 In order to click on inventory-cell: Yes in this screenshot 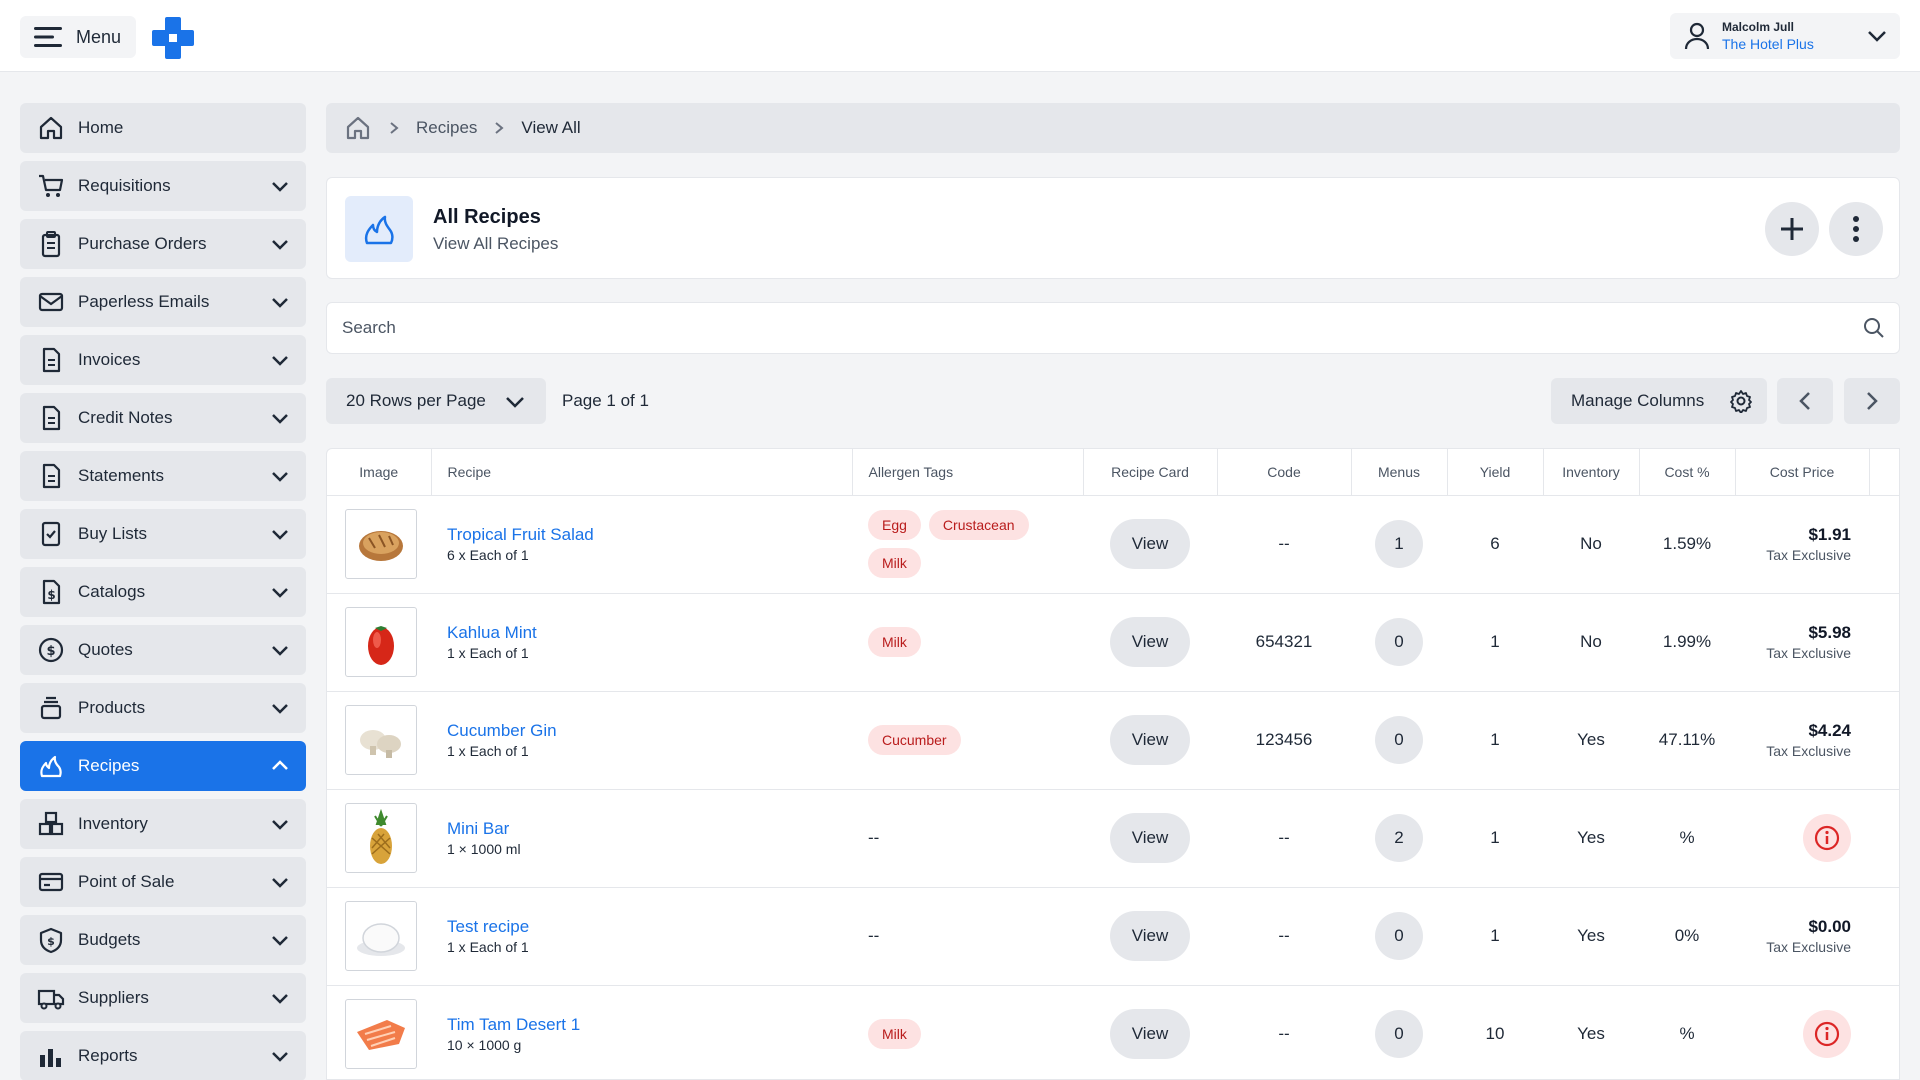, I will do `click(1591, 1032)`.